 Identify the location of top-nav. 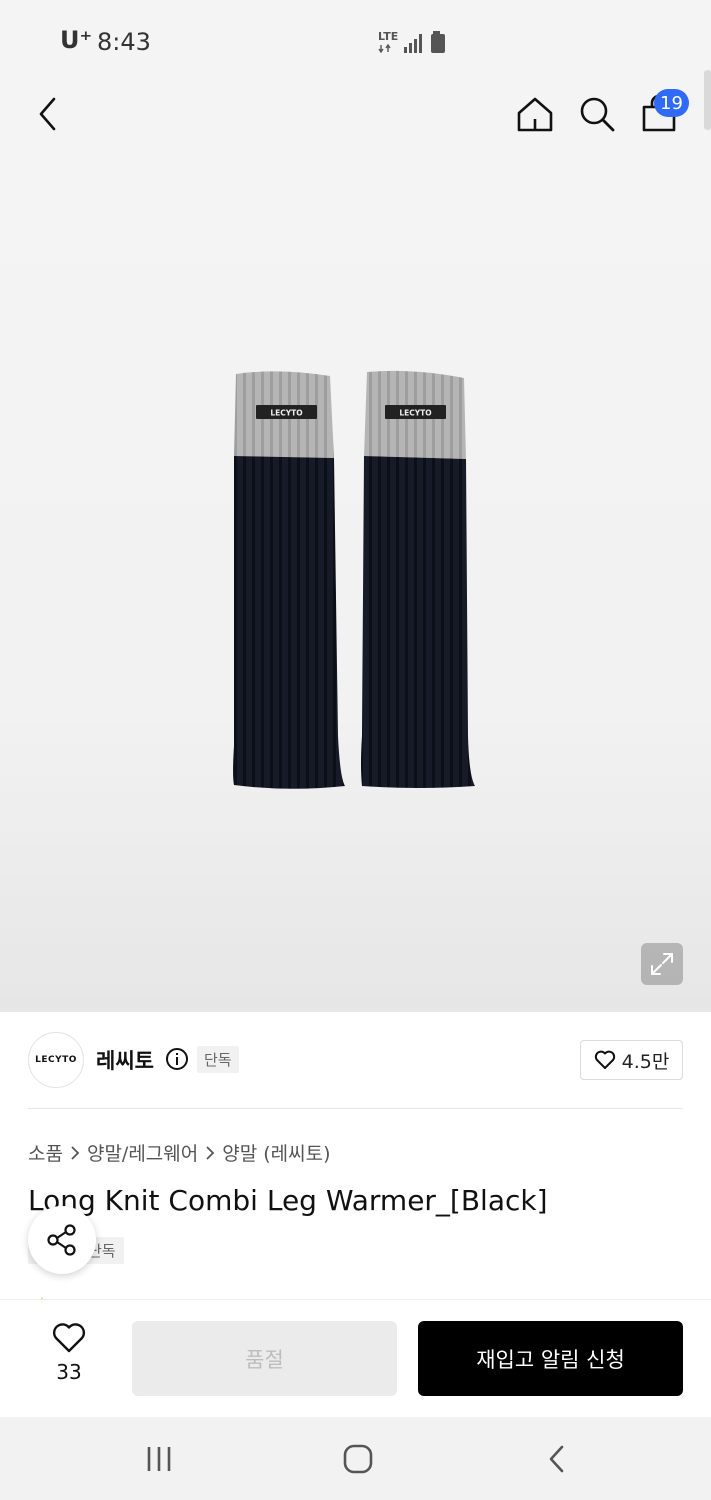
(355, 116).